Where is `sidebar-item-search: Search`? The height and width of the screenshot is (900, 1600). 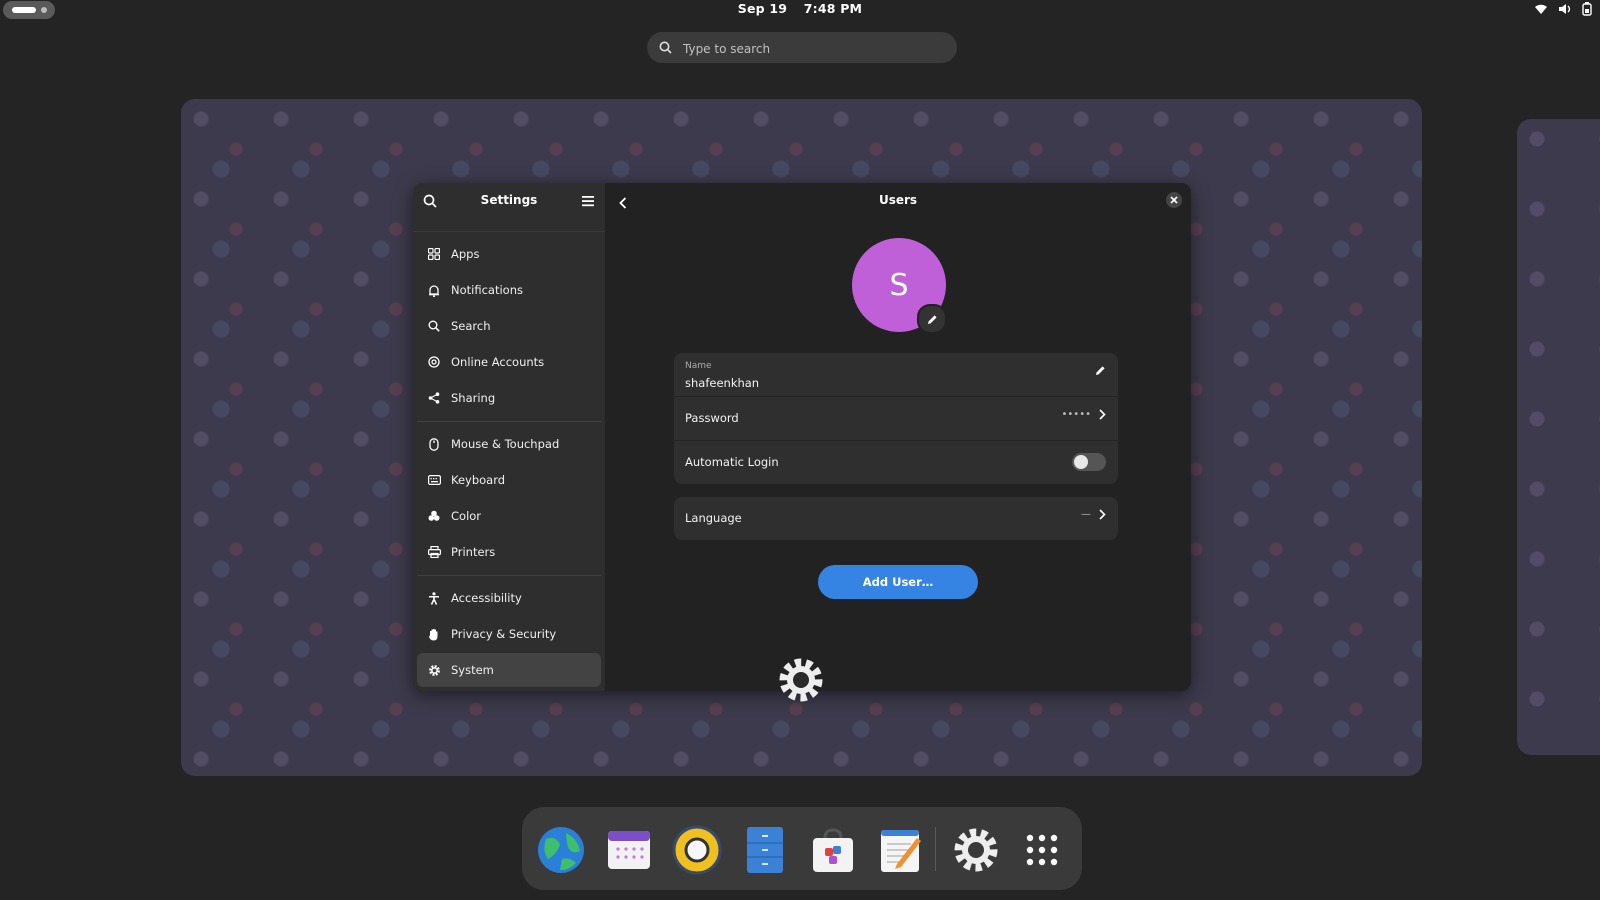
sidebar-item-search: Search is located at coordinates (509, 326).